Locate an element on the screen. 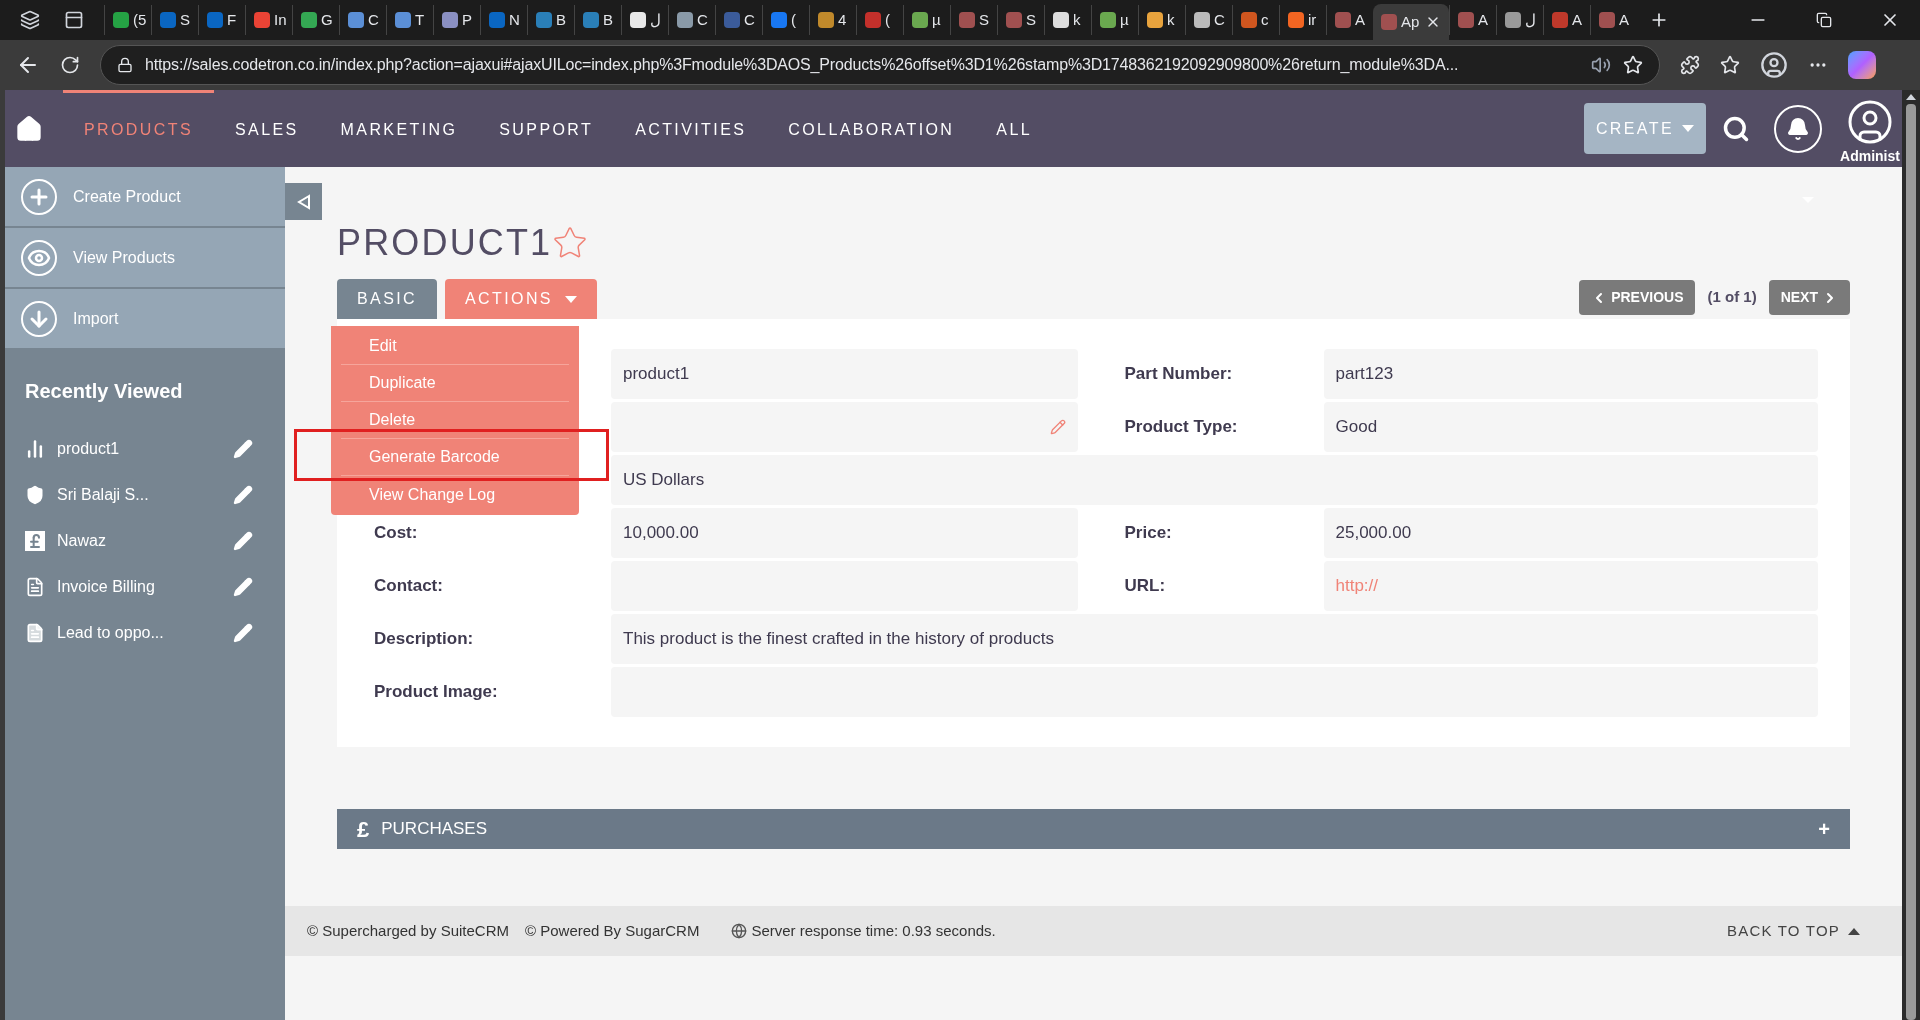 The height and width of the screenshot is (1020, 1920). collapse-sidebar-button is located at coordinates (303, 201).